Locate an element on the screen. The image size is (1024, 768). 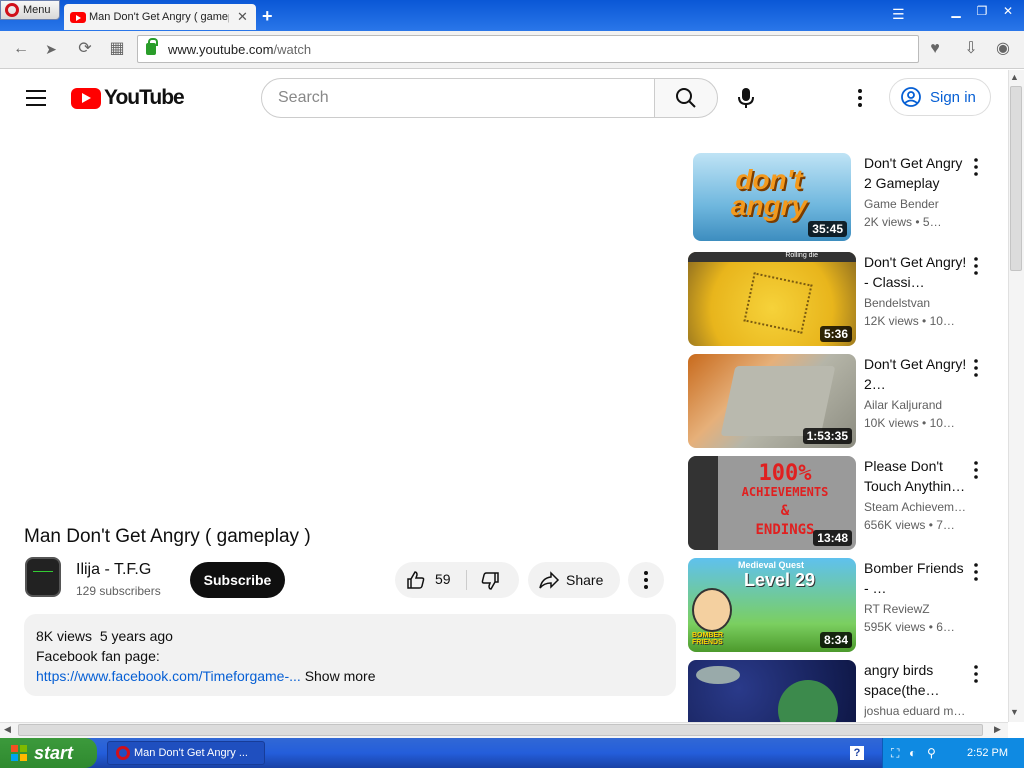
youtube-header: YouTube Search Sign in is located at coordinates (504, 98).